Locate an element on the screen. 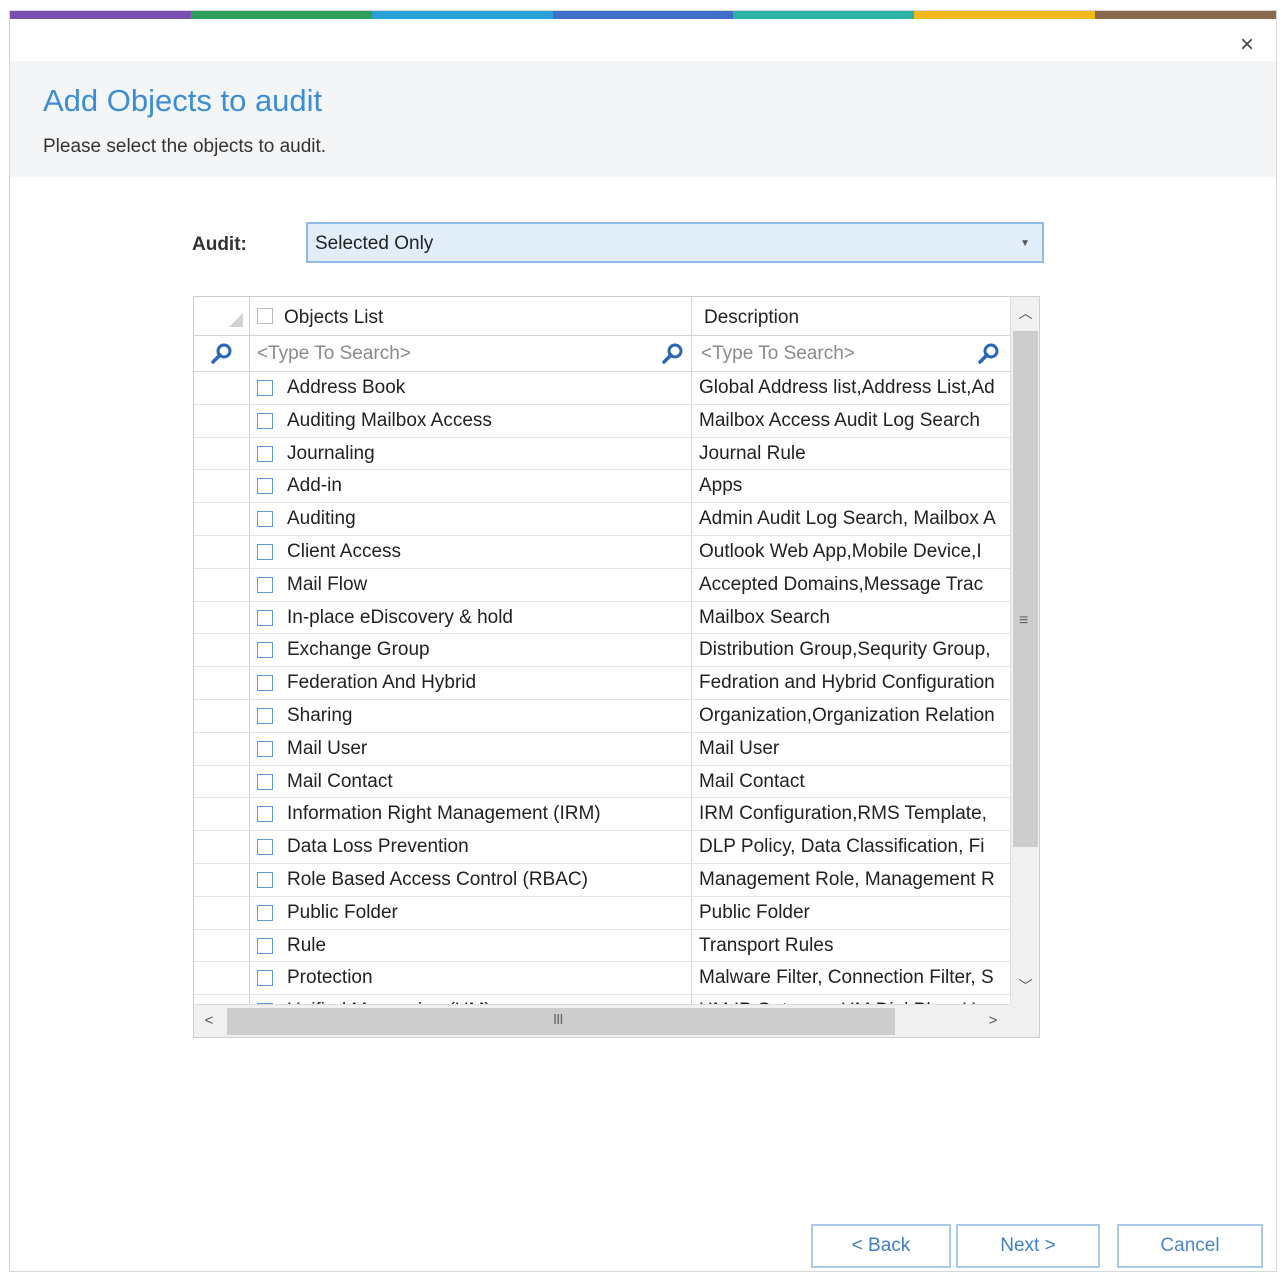  description-cell: Mail Contact is located at coordinates (851, 782).